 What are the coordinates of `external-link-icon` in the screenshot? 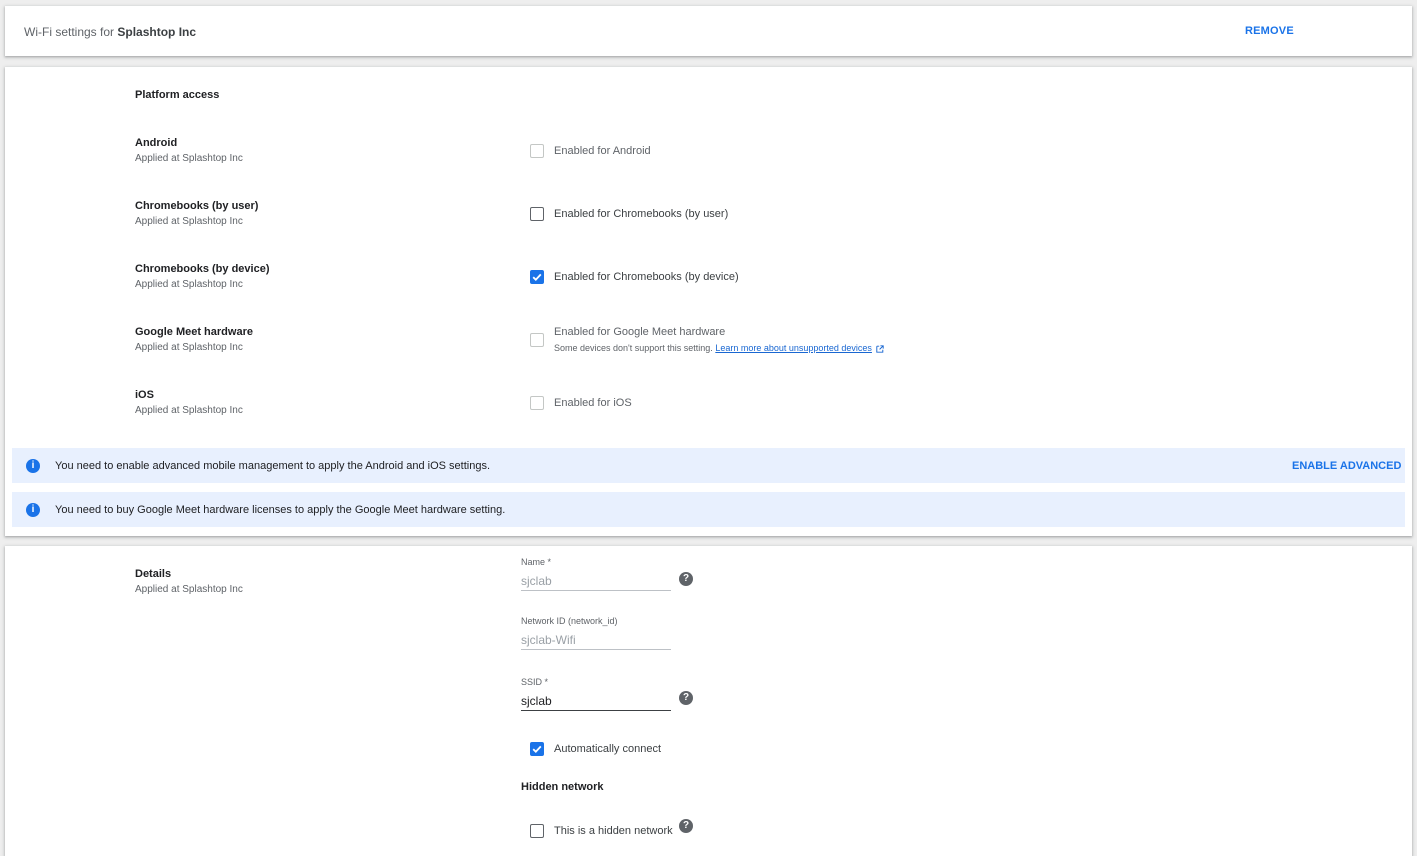 It's located at (880, 348).